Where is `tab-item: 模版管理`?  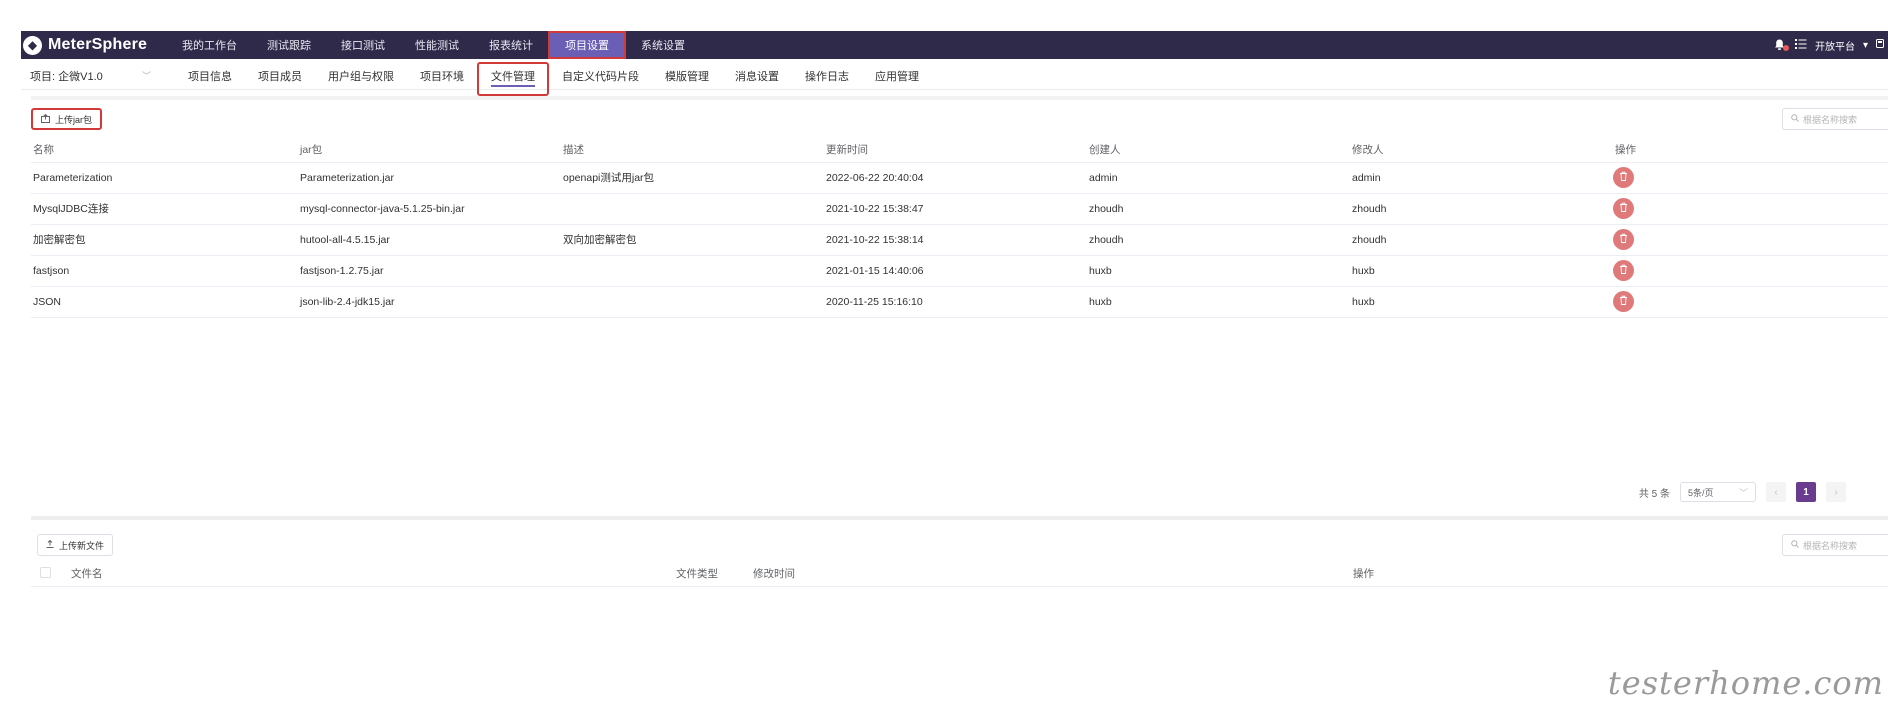 tab-item: 模版管理 is located at coordinates (687, 76).